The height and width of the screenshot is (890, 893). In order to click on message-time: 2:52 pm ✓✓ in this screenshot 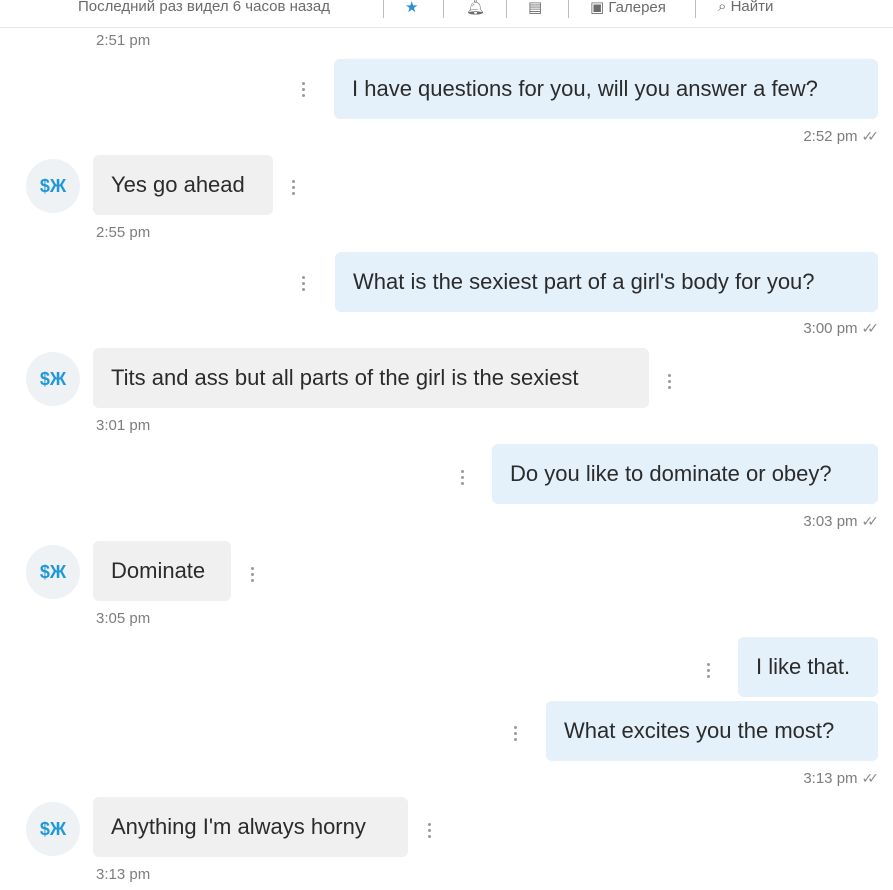, I will do `click(841, 136)`.